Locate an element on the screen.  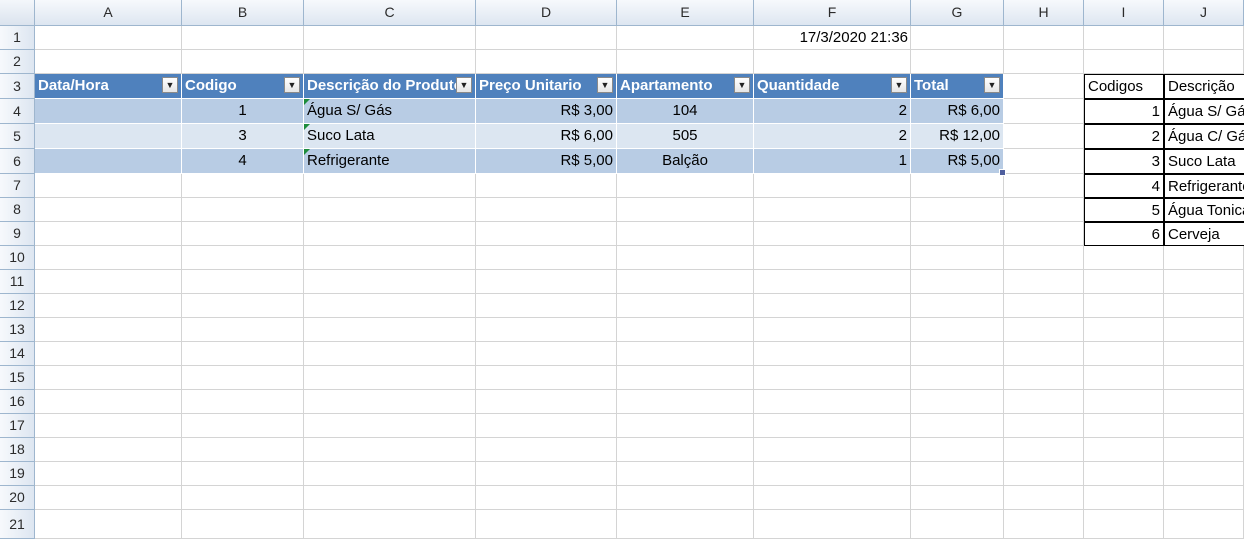
table-cell-descricao: Suco Lata is located at coordinates (390, 136).